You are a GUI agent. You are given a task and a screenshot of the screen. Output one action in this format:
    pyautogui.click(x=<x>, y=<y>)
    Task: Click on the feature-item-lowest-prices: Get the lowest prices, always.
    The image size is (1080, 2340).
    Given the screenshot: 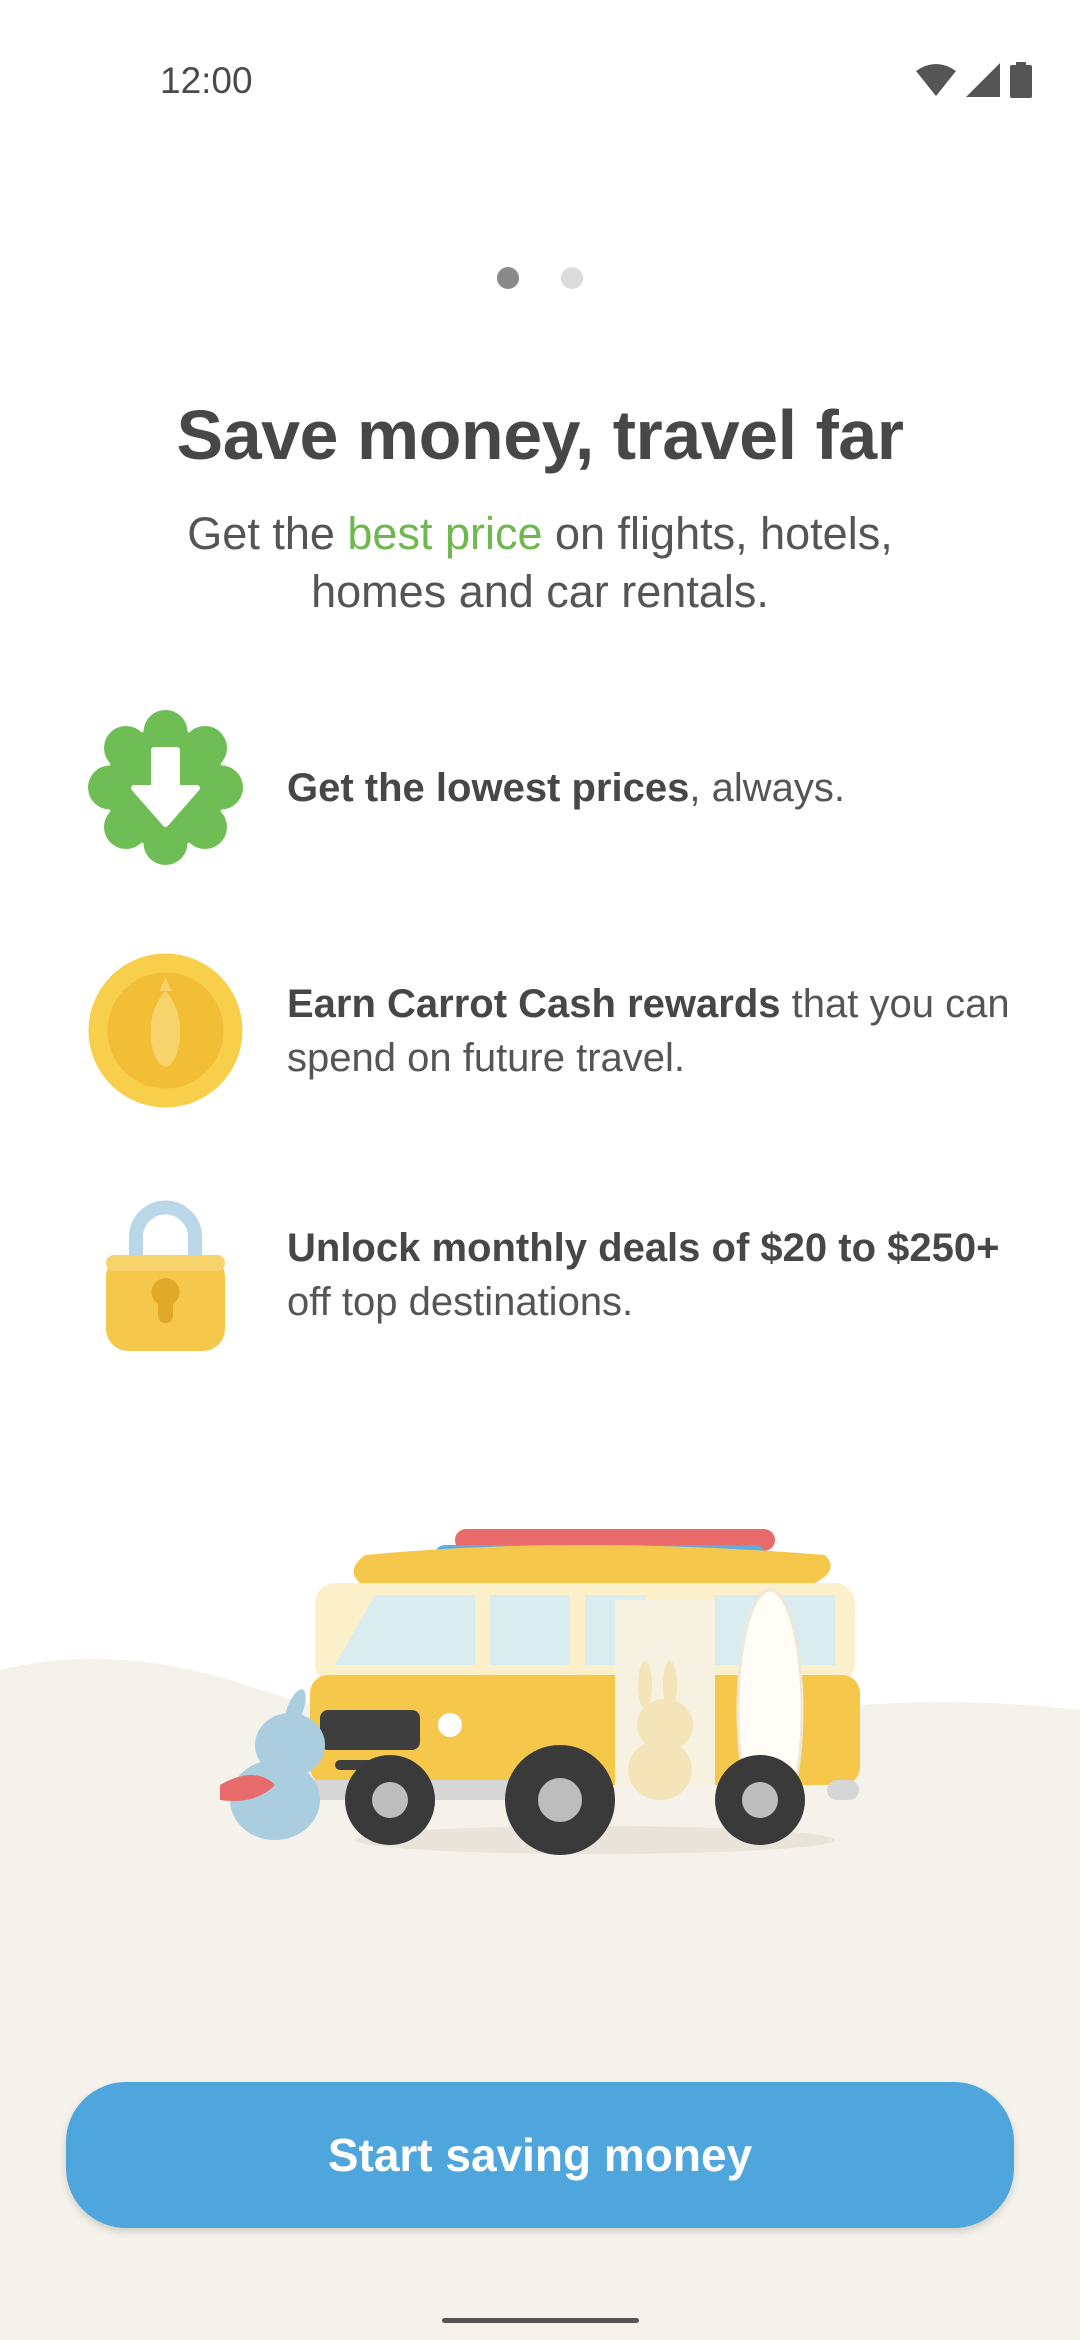 What is the action you would take?
    pyautogui.click(x=554, y=787)
    